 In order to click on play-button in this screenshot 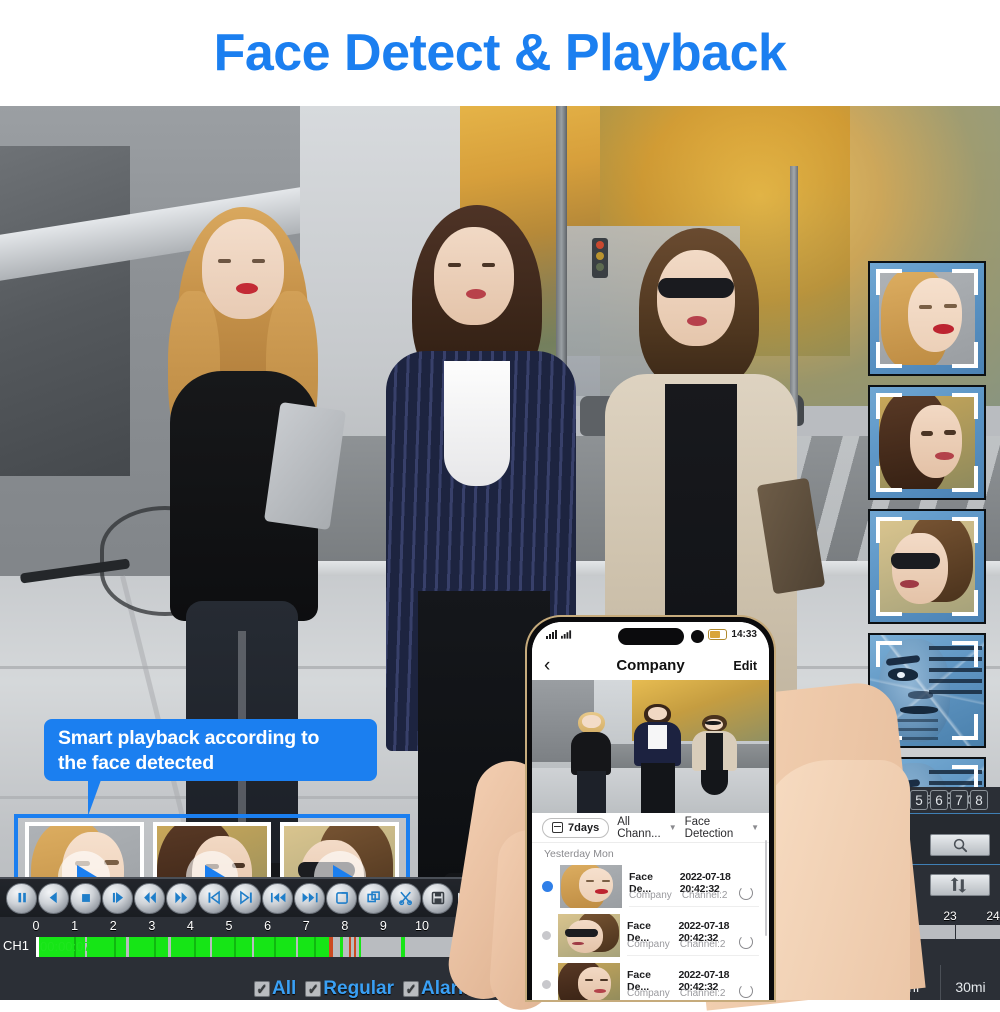, I will do `click(117, 898)`.